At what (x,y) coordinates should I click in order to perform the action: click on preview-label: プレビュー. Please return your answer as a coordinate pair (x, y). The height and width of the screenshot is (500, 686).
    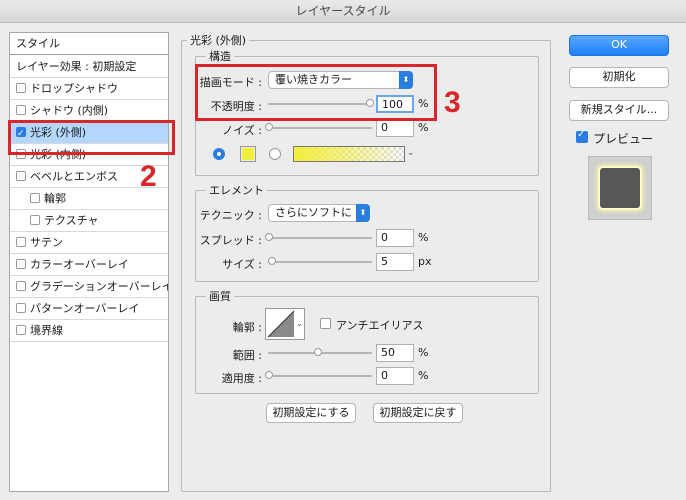
    Looking at the image, I should click on (623, 139).